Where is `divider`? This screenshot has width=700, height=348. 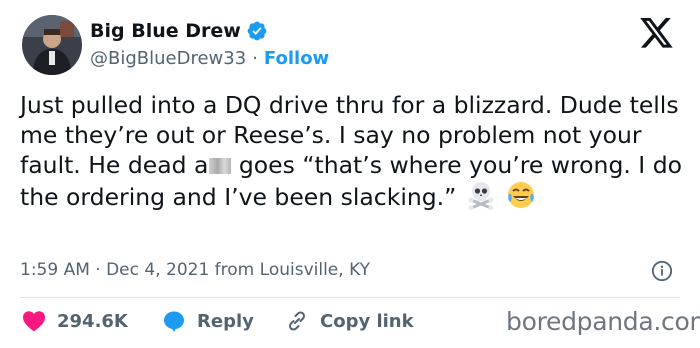 divider is located at coordinates (350, 297).